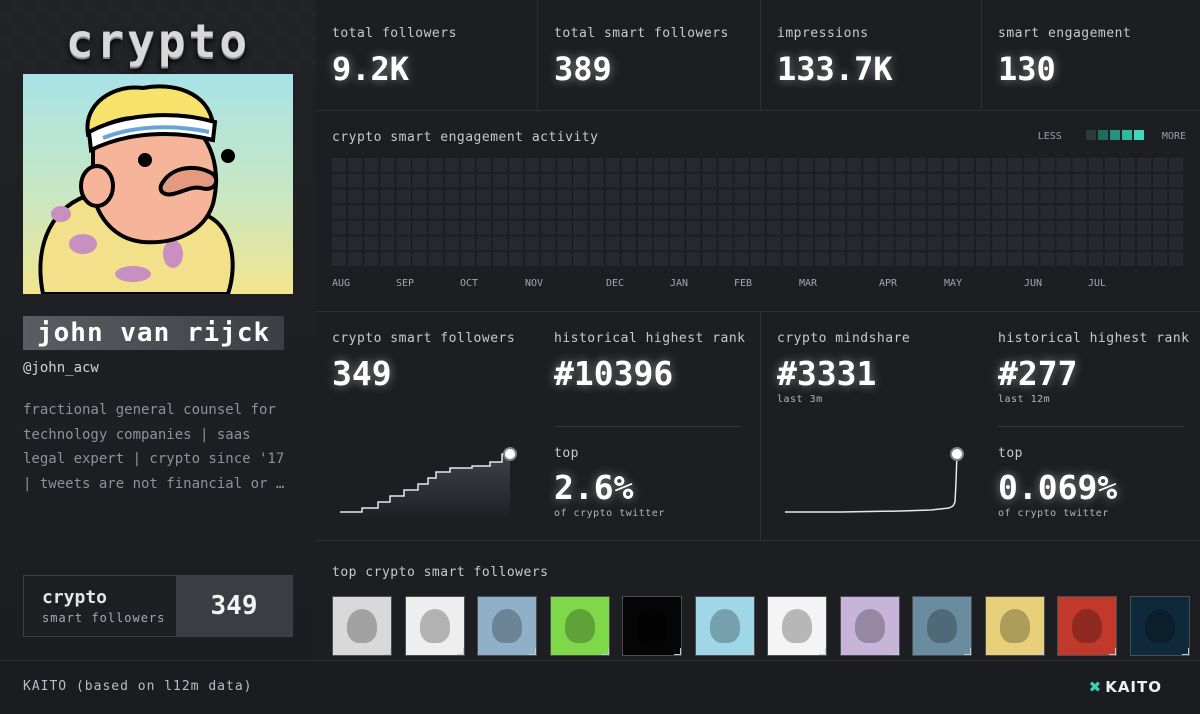 The height and width of the screenshot is (714, 1200). Describe the element at coordinates (137, 434) in the screenshot. I see `bio-line: technology companies | saas` at that location.